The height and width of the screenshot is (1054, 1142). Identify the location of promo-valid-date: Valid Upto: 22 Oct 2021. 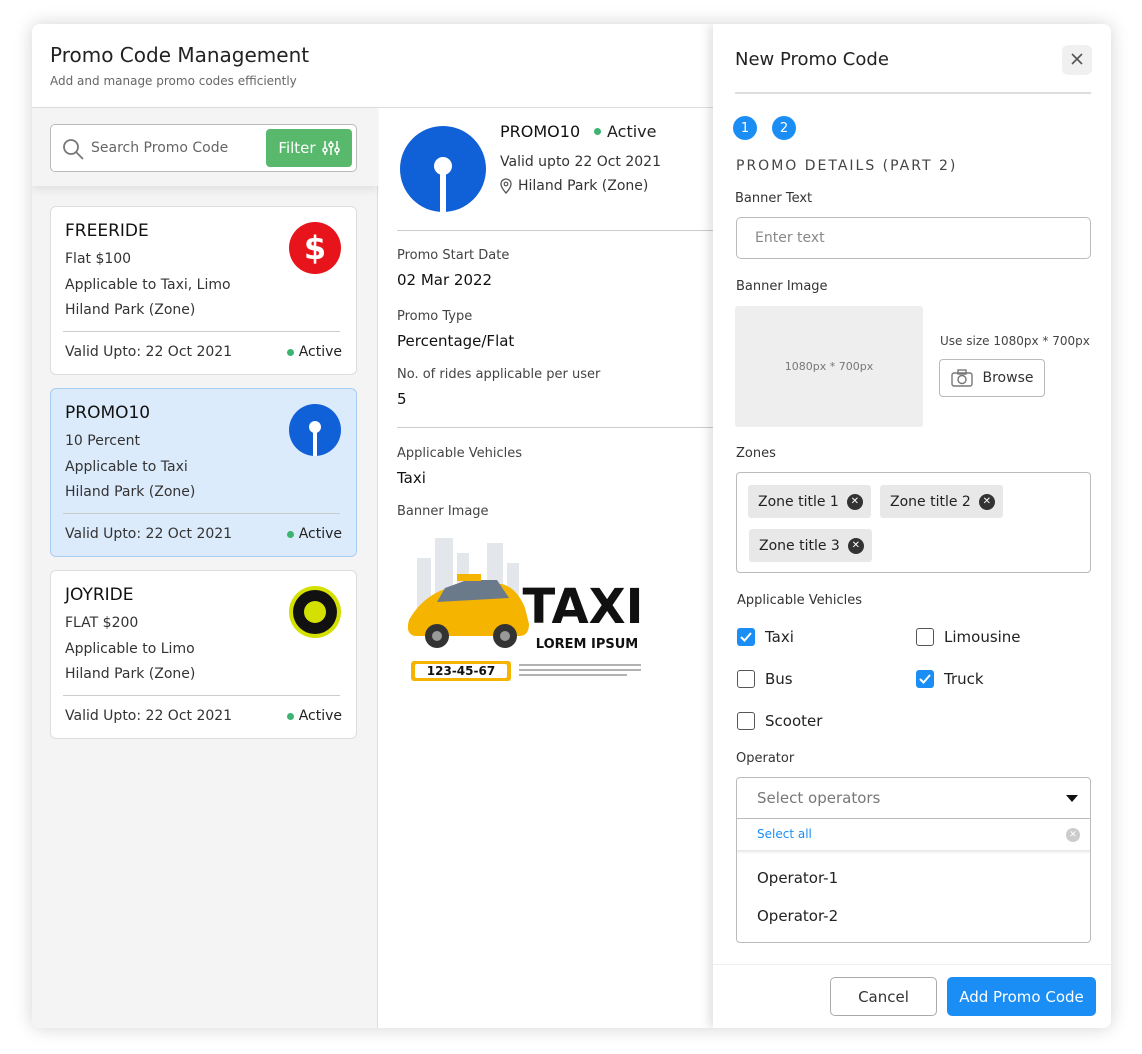
(149, 716).